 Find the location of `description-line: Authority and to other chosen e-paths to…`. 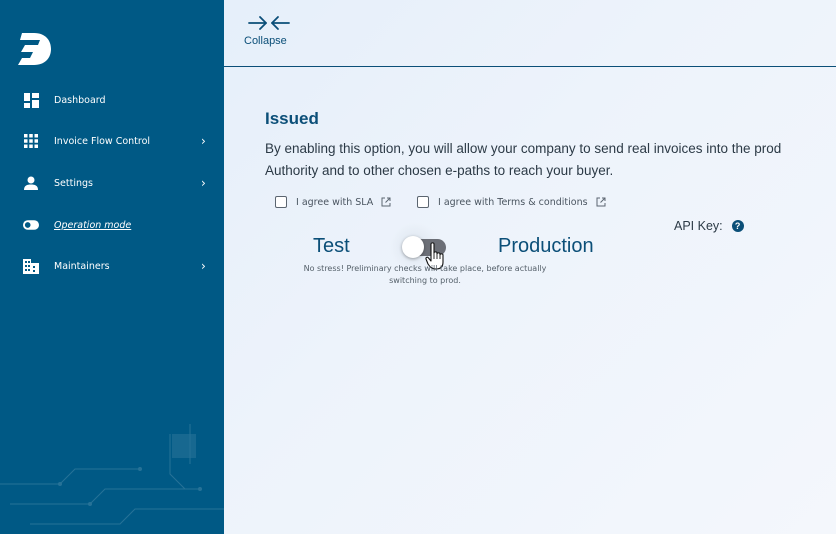

description-line: Authority and to other chosen e-paths to… is located at coordinates (439, 170).